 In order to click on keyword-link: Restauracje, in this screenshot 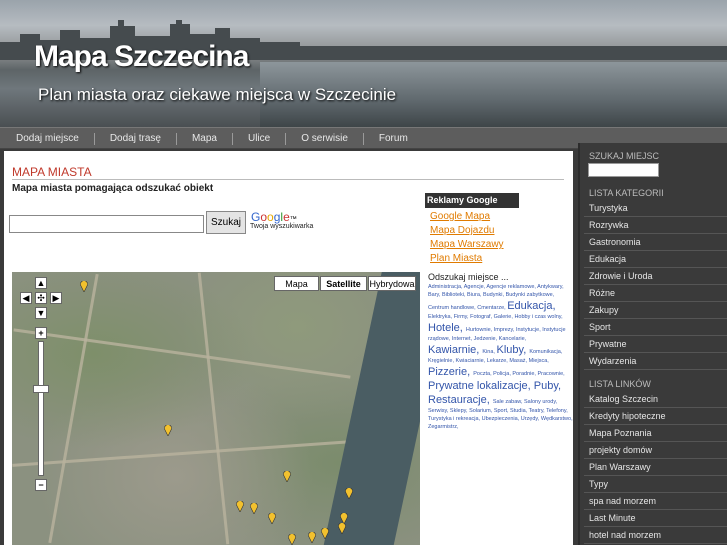, I will do `click(460, 400)`.